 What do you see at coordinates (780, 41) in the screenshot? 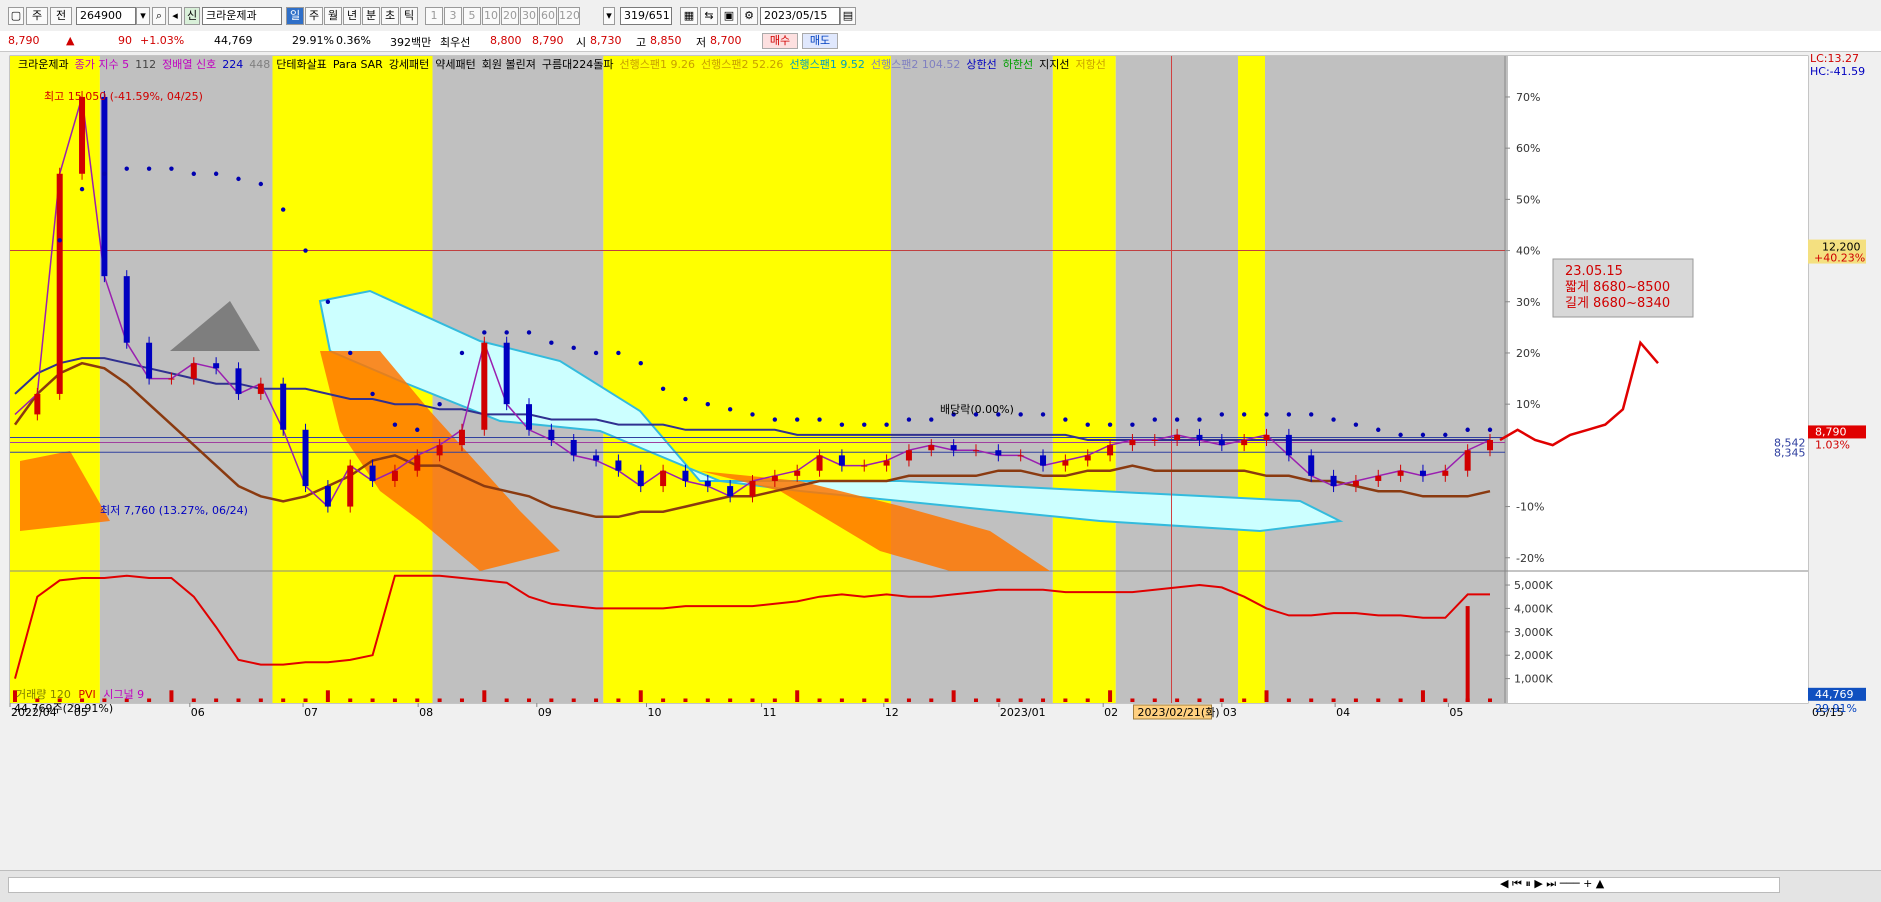
I see `buy-button: 매수` at bounding box center [780, 41].